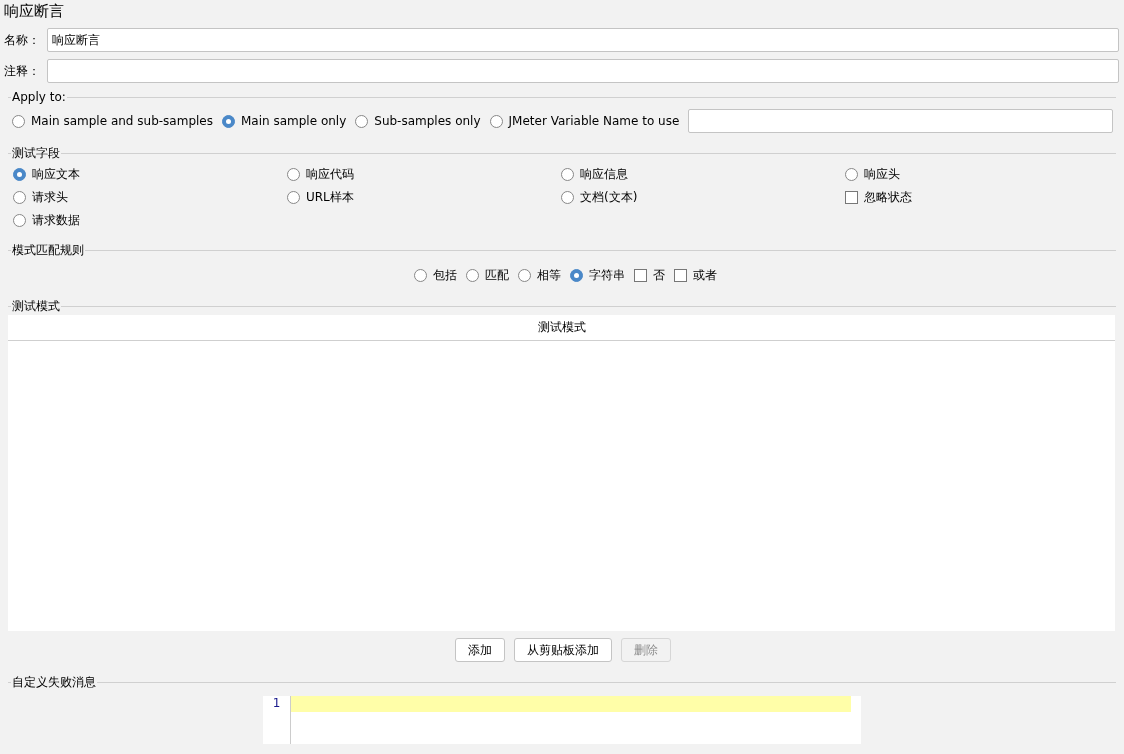  Describe the element at coordinates (22, 40) in the screenshot. I see `field-label: 名称：` at that location.